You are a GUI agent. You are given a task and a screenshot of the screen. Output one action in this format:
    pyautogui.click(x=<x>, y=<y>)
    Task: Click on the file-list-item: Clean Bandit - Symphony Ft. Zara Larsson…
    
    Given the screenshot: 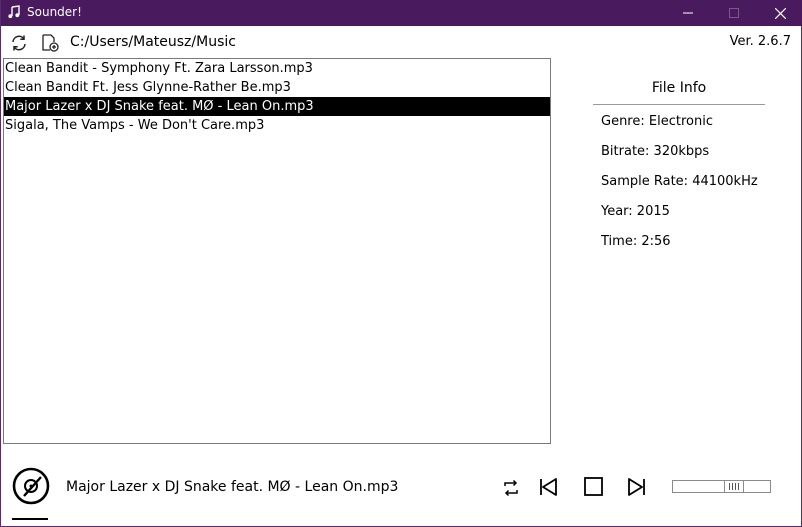 What is the action you would take?
    pyautogui.click(x=277, y=68)
    